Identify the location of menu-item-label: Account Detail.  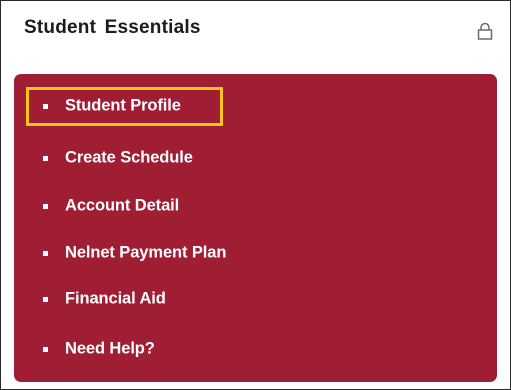
(122, 206).